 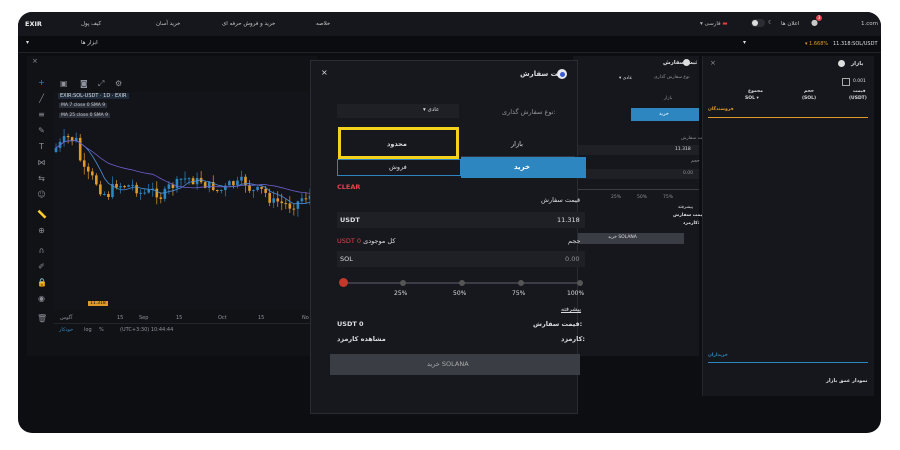 What do you see at coordinates (41, 114) in the screenshot?
I see `horizontal-lines-icon: ≡` at bounding box center [41, 114].